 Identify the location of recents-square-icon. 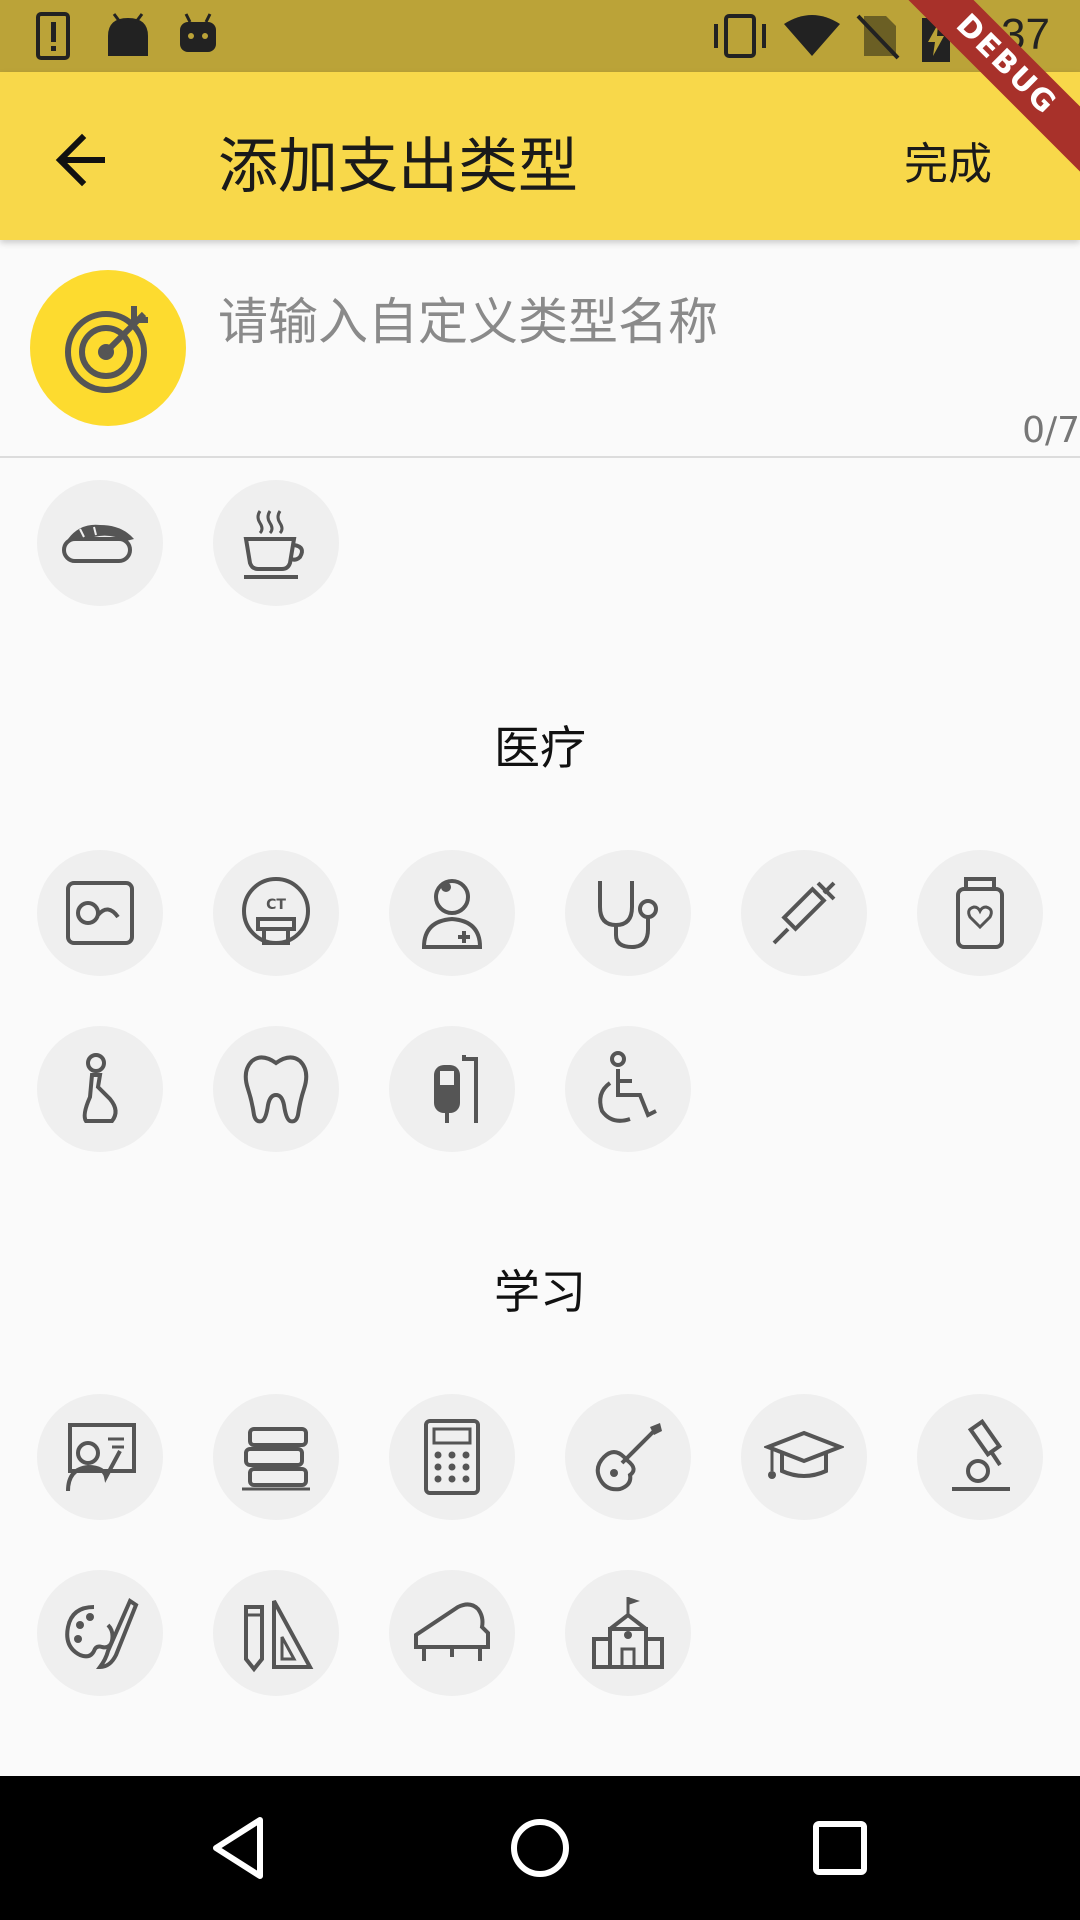
(840, 1848).